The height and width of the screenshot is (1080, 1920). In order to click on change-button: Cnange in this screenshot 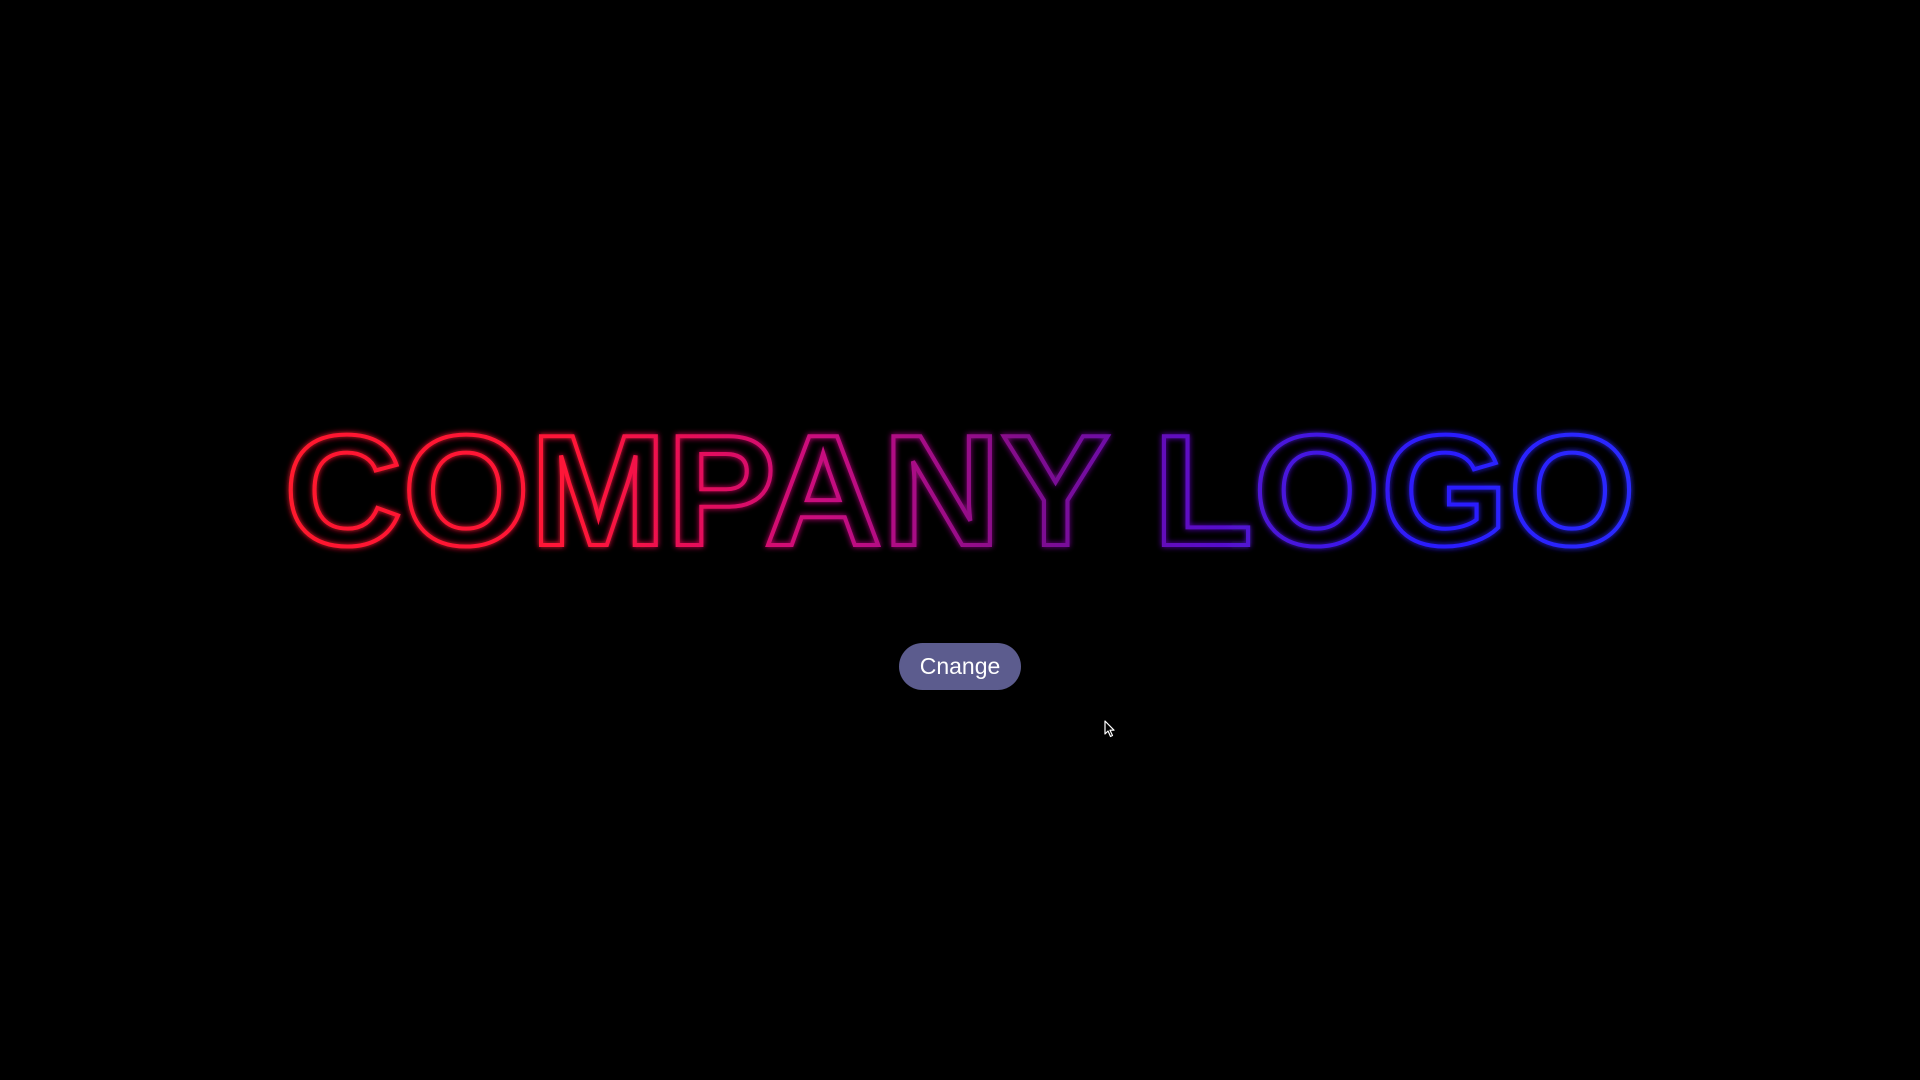, I will do `click(960, 666)`.